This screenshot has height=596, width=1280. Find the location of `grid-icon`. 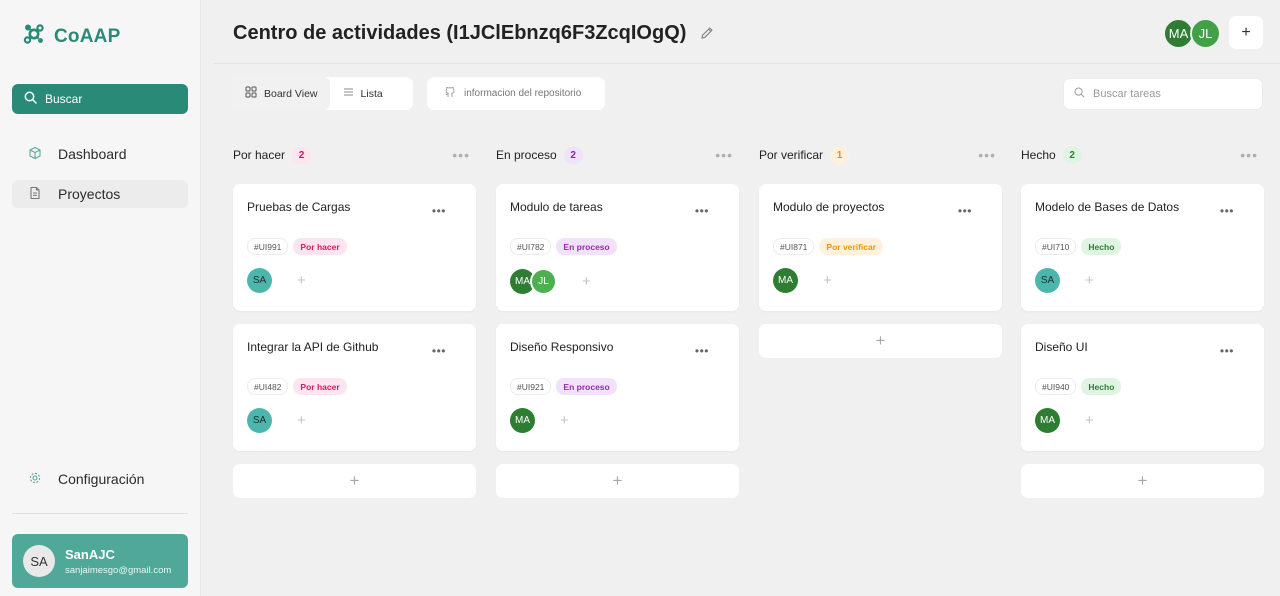

grid-icon is located at coordinates (251, 93).